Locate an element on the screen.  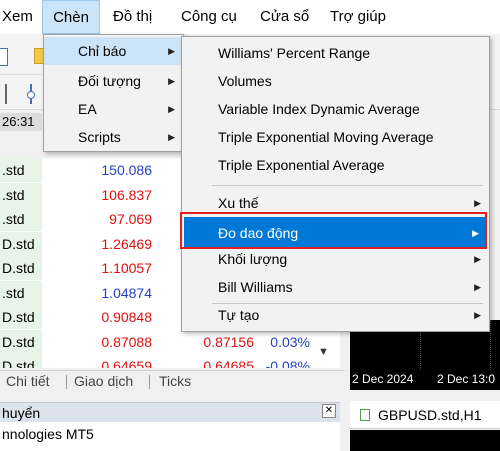
menu-item-scripts: Scripts ▶ is located at coordinates (113, 137).